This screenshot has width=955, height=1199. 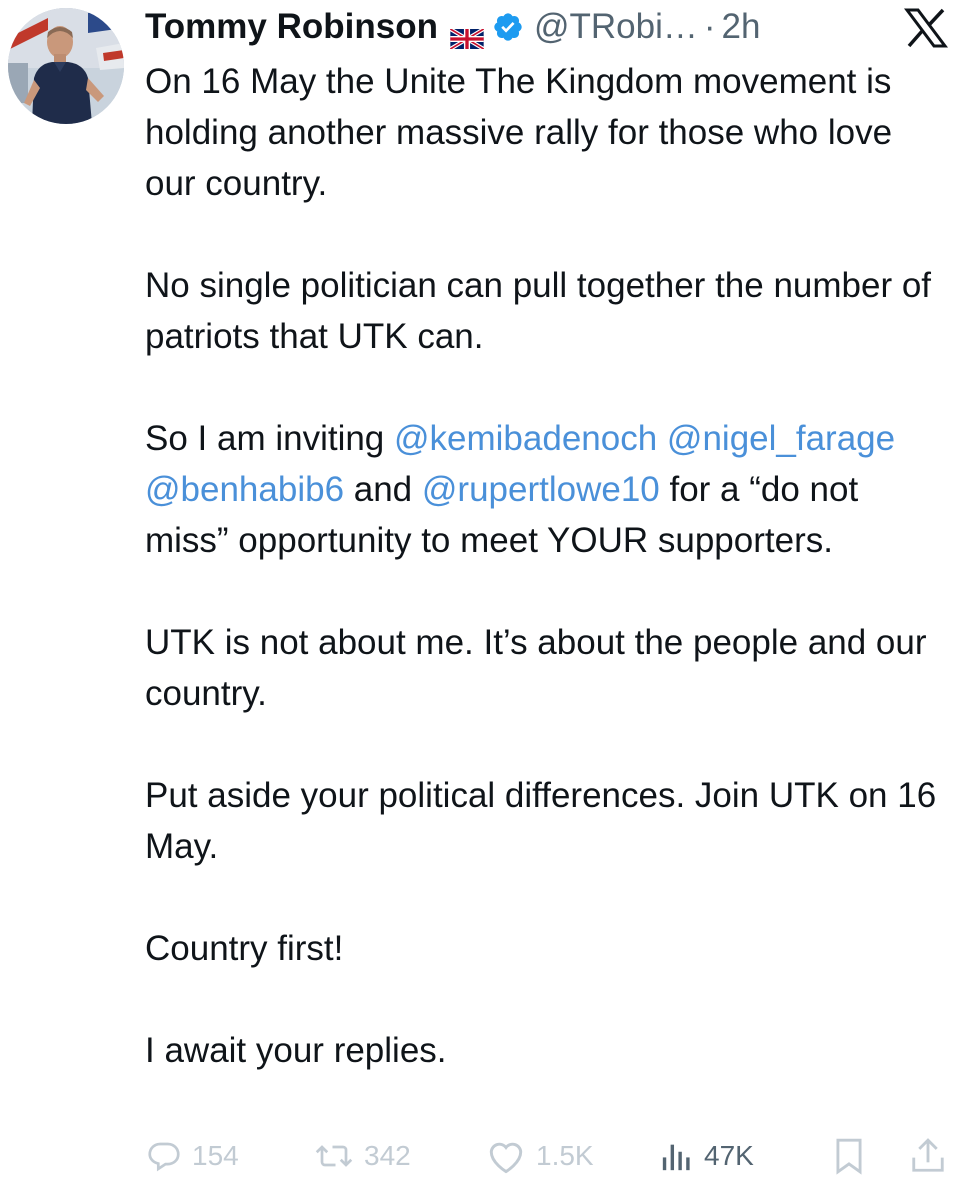 What do you see at coordinates (506, 1156) in the screenshot?
I see `heart-icon` at bounding box center [506, 1156].